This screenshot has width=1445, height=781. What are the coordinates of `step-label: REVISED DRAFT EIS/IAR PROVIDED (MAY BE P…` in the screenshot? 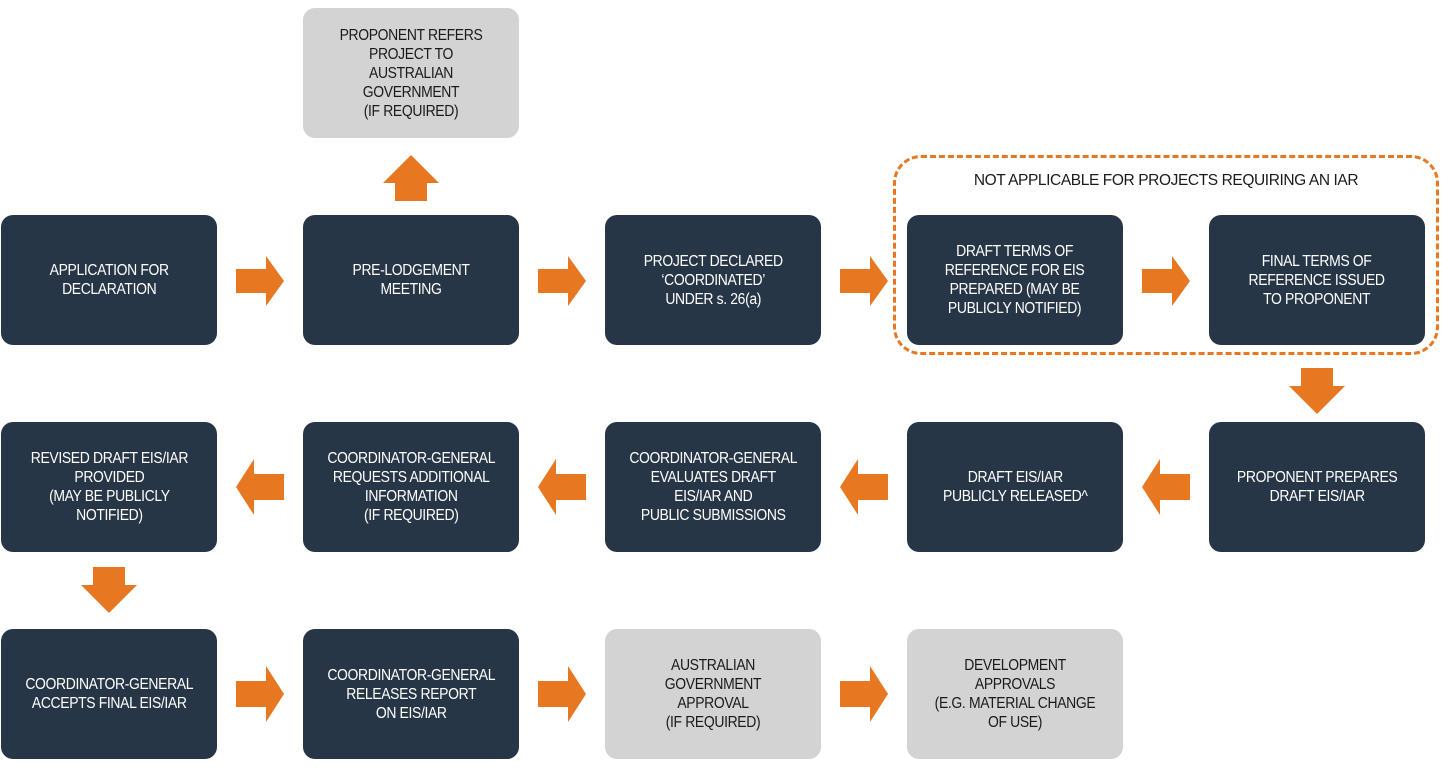 It's located at (109, 487).